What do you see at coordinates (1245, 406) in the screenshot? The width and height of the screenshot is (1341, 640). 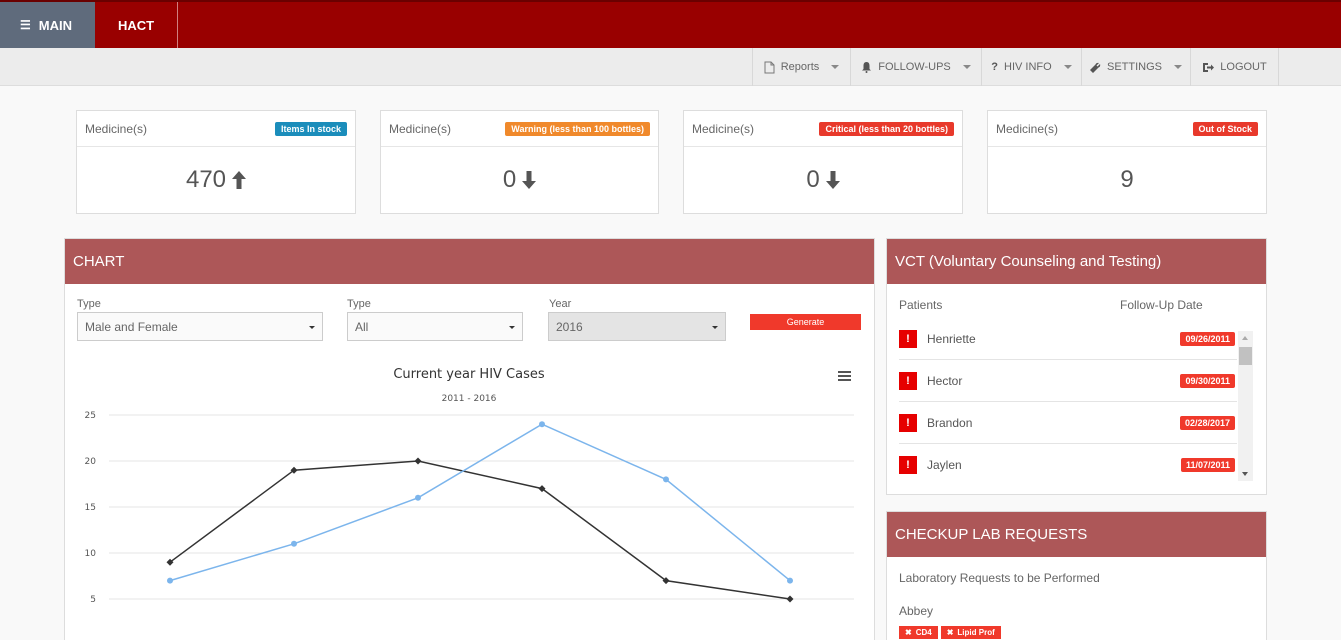 I see `vct-scrollbar` at bounding box center [1245, 406].